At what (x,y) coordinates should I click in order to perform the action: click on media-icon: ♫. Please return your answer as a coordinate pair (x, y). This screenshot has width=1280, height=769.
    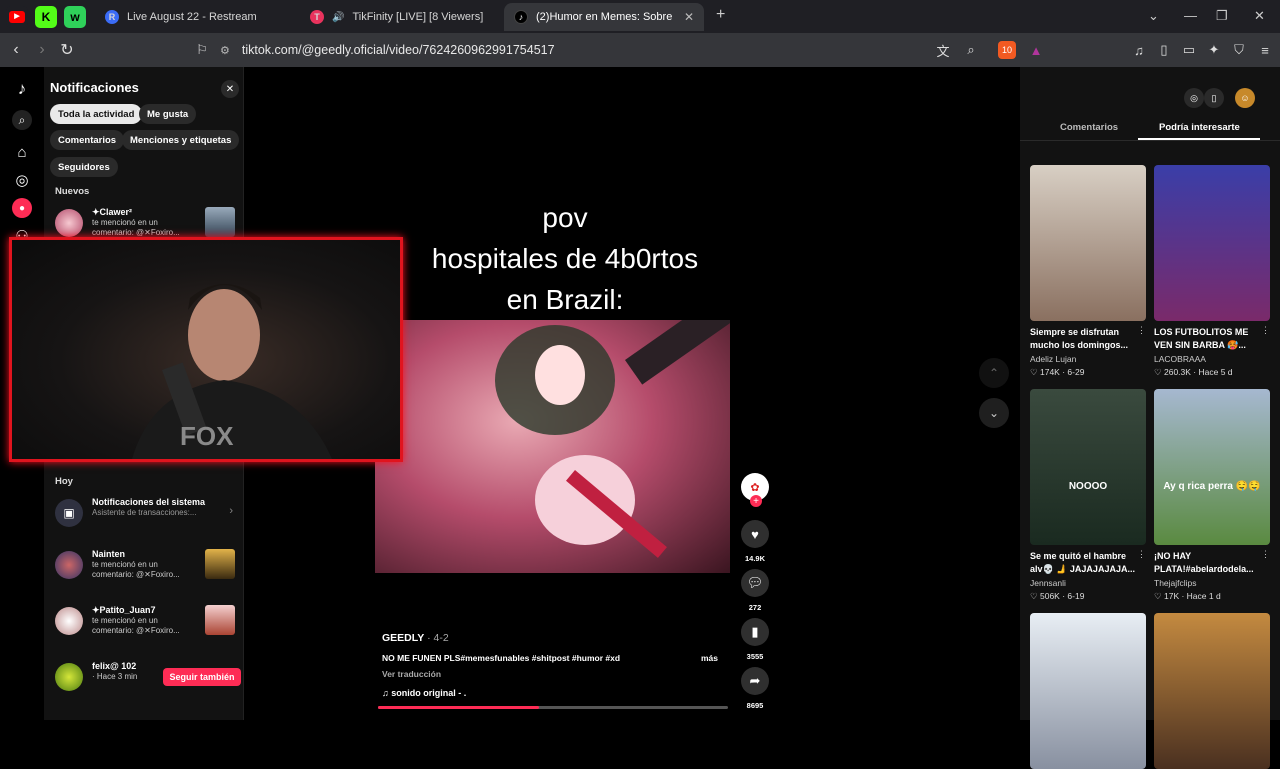
    Looking at the image, I should click on (1139, 50).